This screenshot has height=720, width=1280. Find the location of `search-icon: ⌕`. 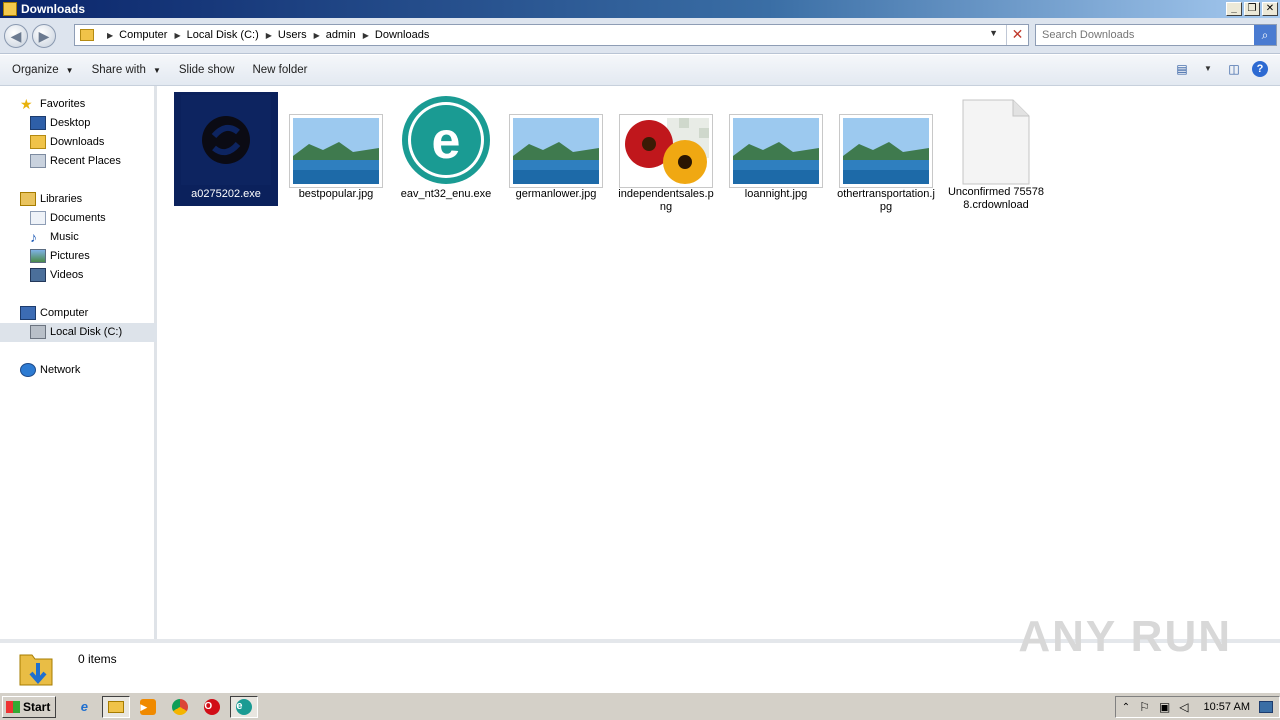

search-icon: ⌕ is located at coordinates (1265, 35).